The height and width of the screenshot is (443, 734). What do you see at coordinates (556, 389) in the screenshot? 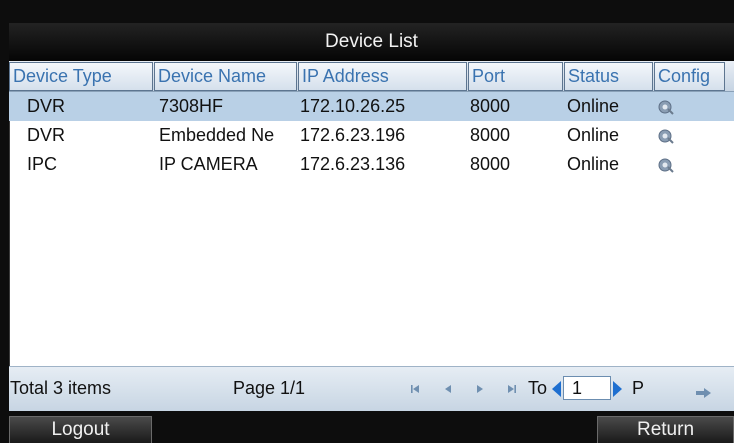
I see `page-decrement-arrow-icon` at bounding box center [556, 389].